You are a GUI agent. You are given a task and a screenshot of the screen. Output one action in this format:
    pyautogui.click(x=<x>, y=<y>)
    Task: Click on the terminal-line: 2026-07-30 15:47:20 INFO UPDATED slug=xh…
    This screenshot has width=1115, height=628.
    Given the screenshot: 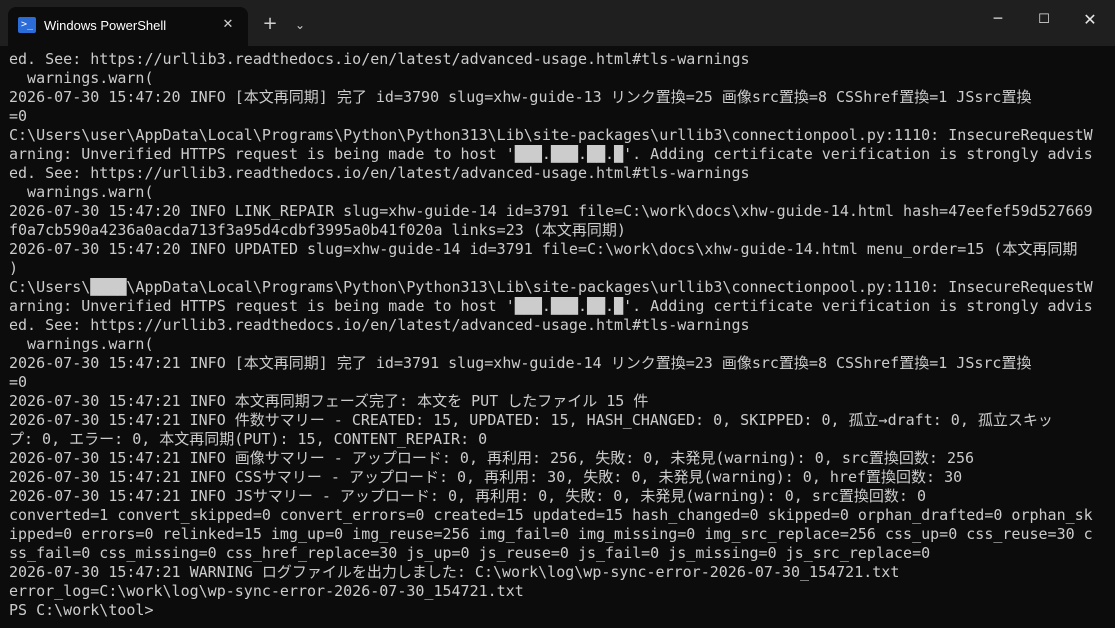 What is the action you would take?
    pyautogui.click(x=543, y=249)
    